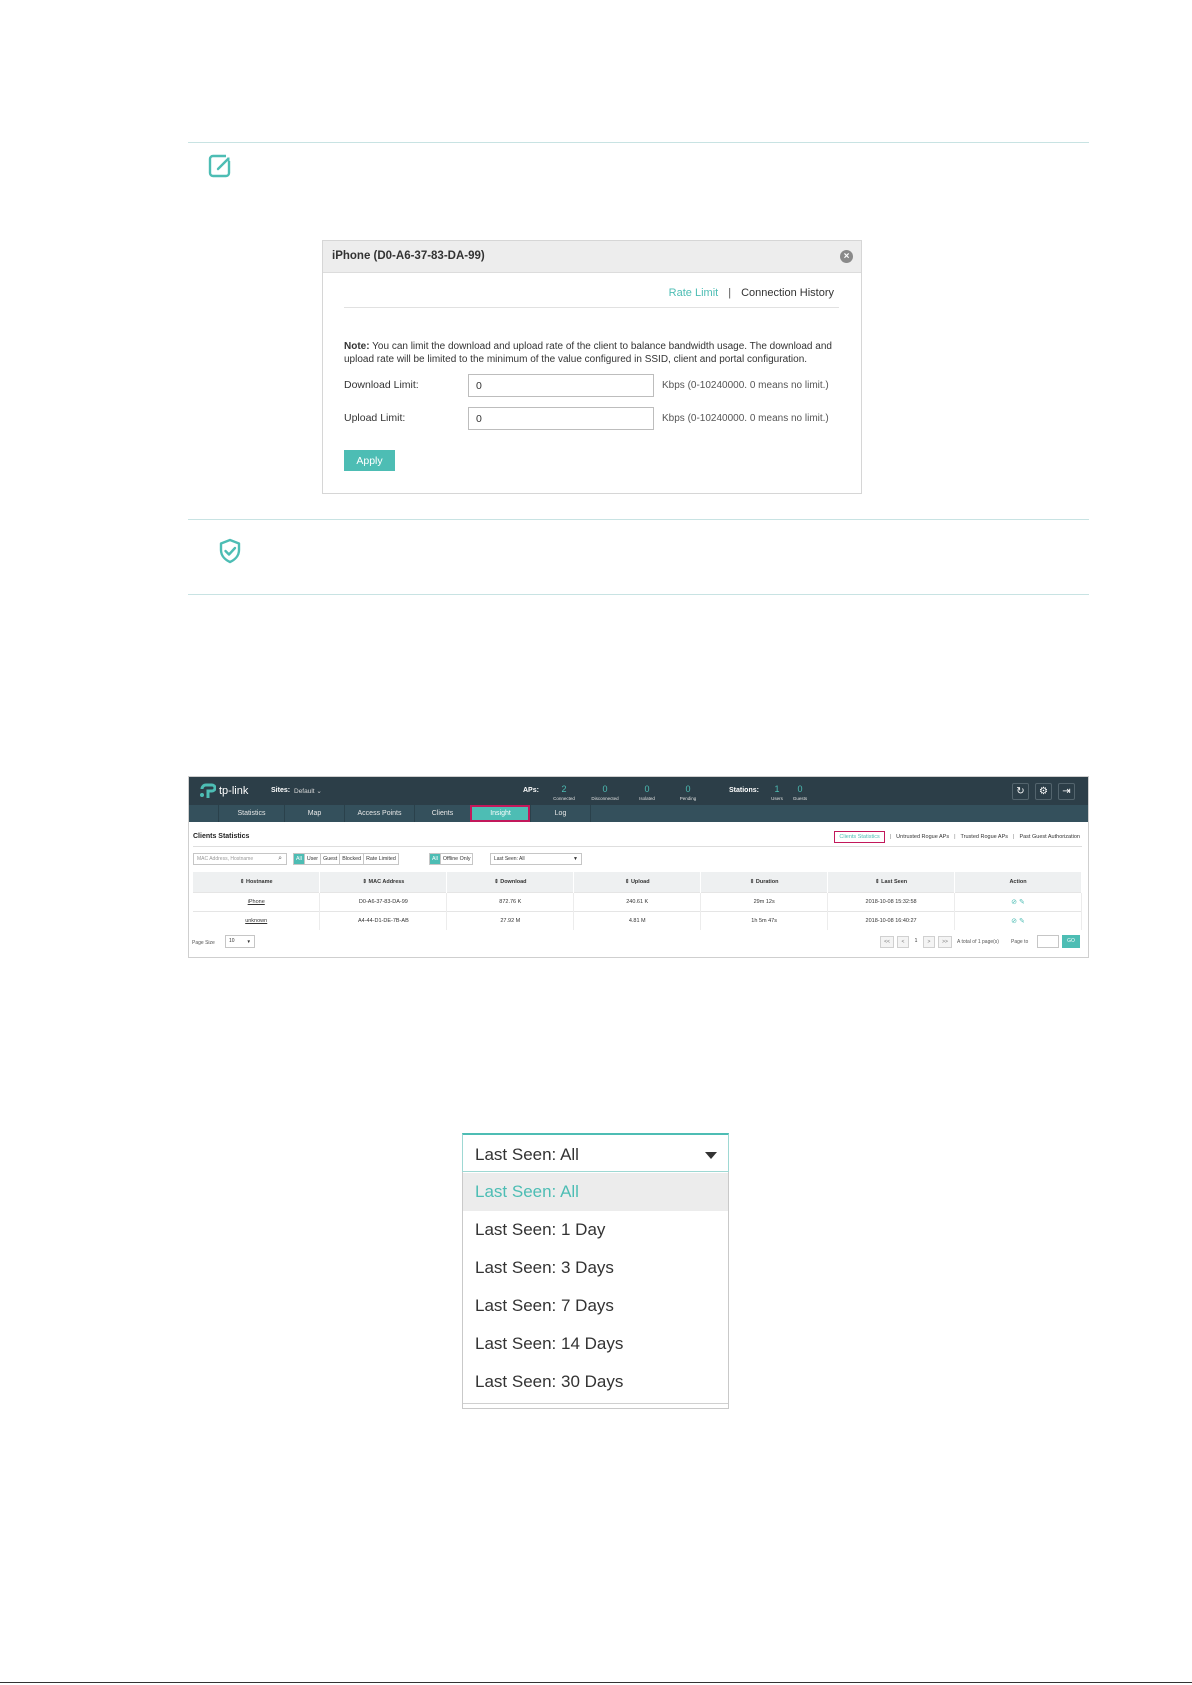 The height and width of the screenshot is (1685, 1192). Describe the element at coordinates (381, 859) in the screenshot. I see `filter-rate-limited: Rate Limited` at that location.